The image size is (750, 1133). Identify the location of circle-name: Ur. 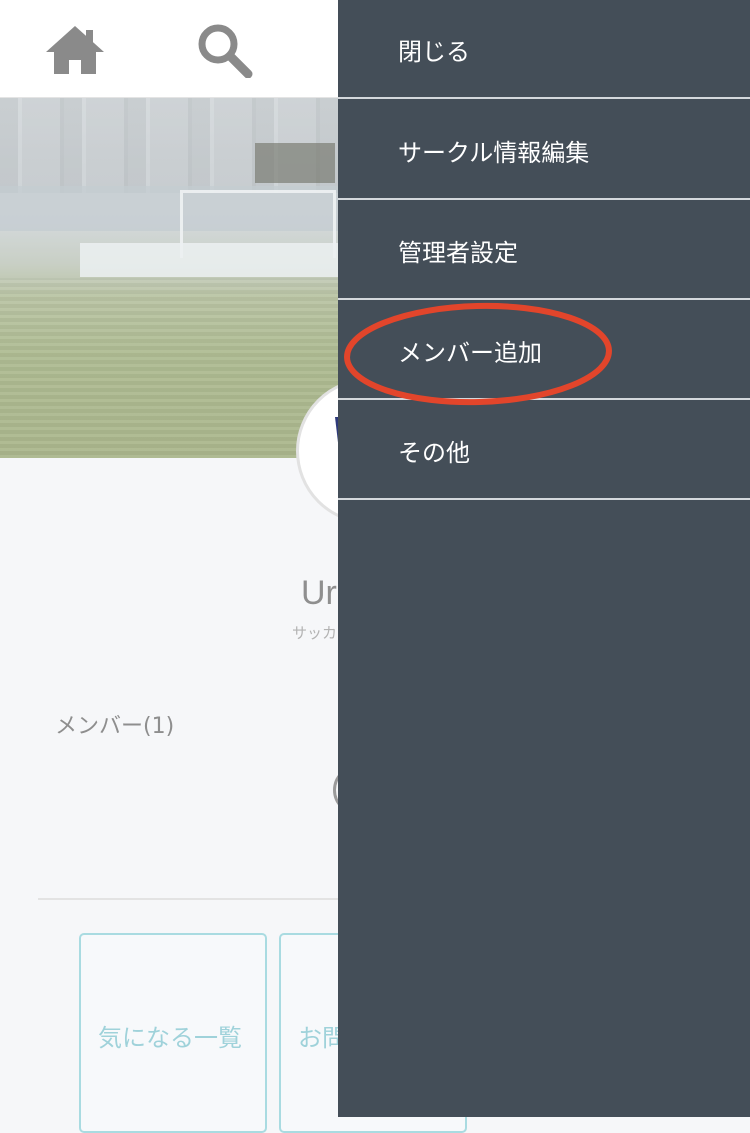
(319, 593).